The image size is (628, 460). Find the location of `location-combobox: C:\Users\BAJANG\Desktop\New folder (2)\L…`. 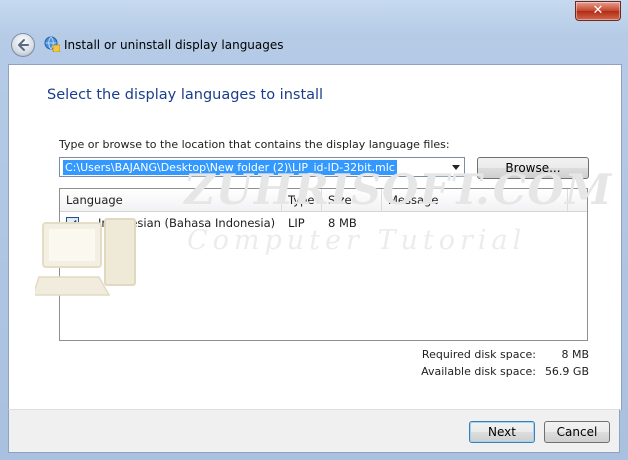

location-combobox: C:\Users\BAJANG\Desktop\New folder (2)\L… is located at coordinates (262, 167).